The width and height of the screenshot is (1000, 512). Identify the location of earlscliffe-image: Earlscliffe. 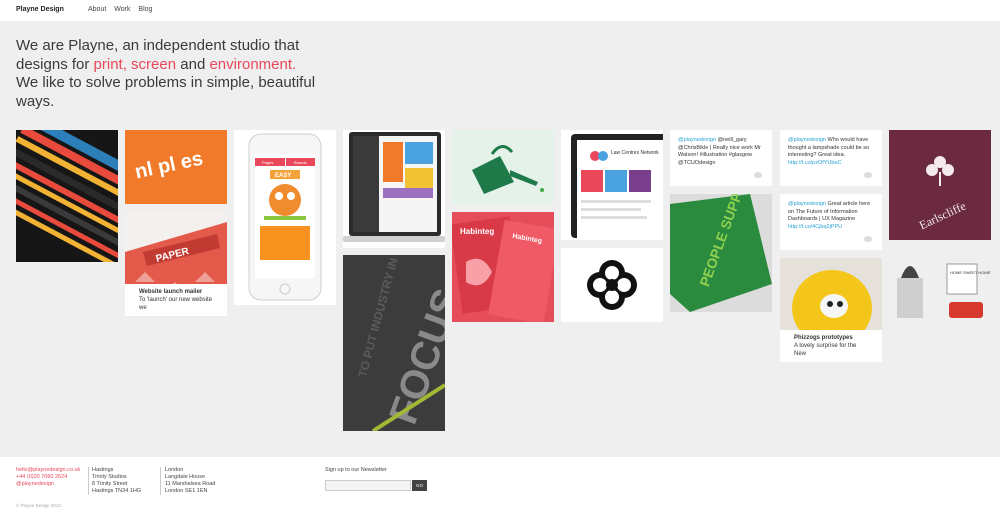
(940, 185).